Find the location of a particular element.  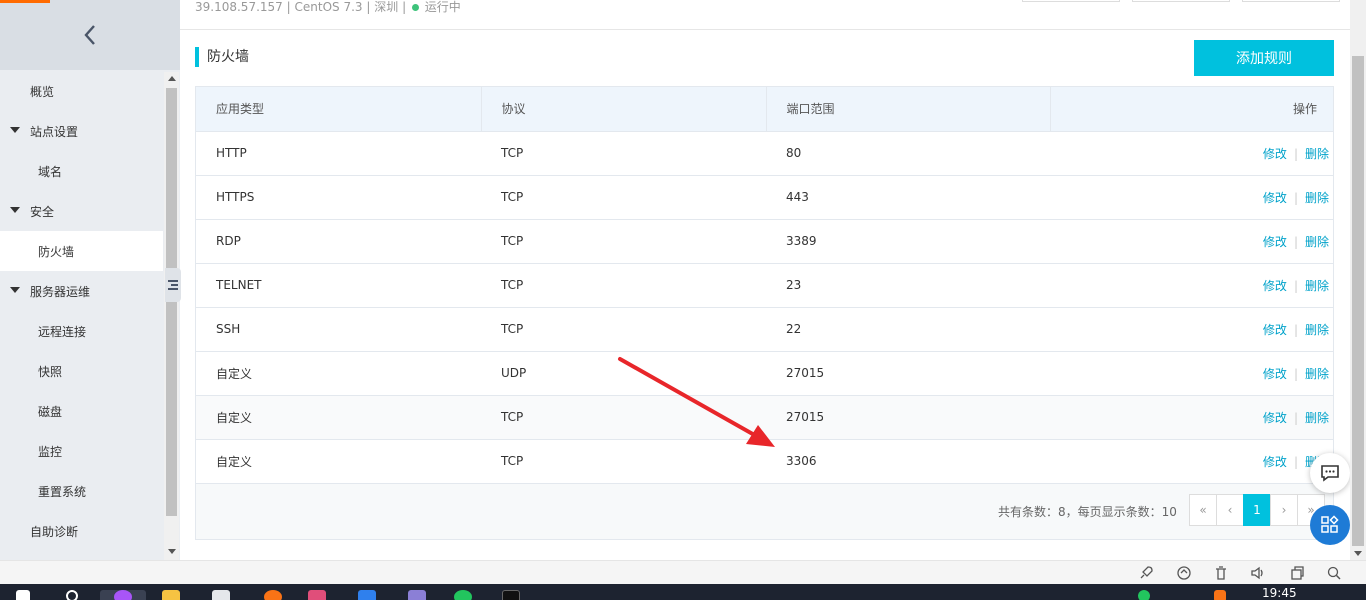

sidebar-scroll-thumb is located at coordinates (171, 302).